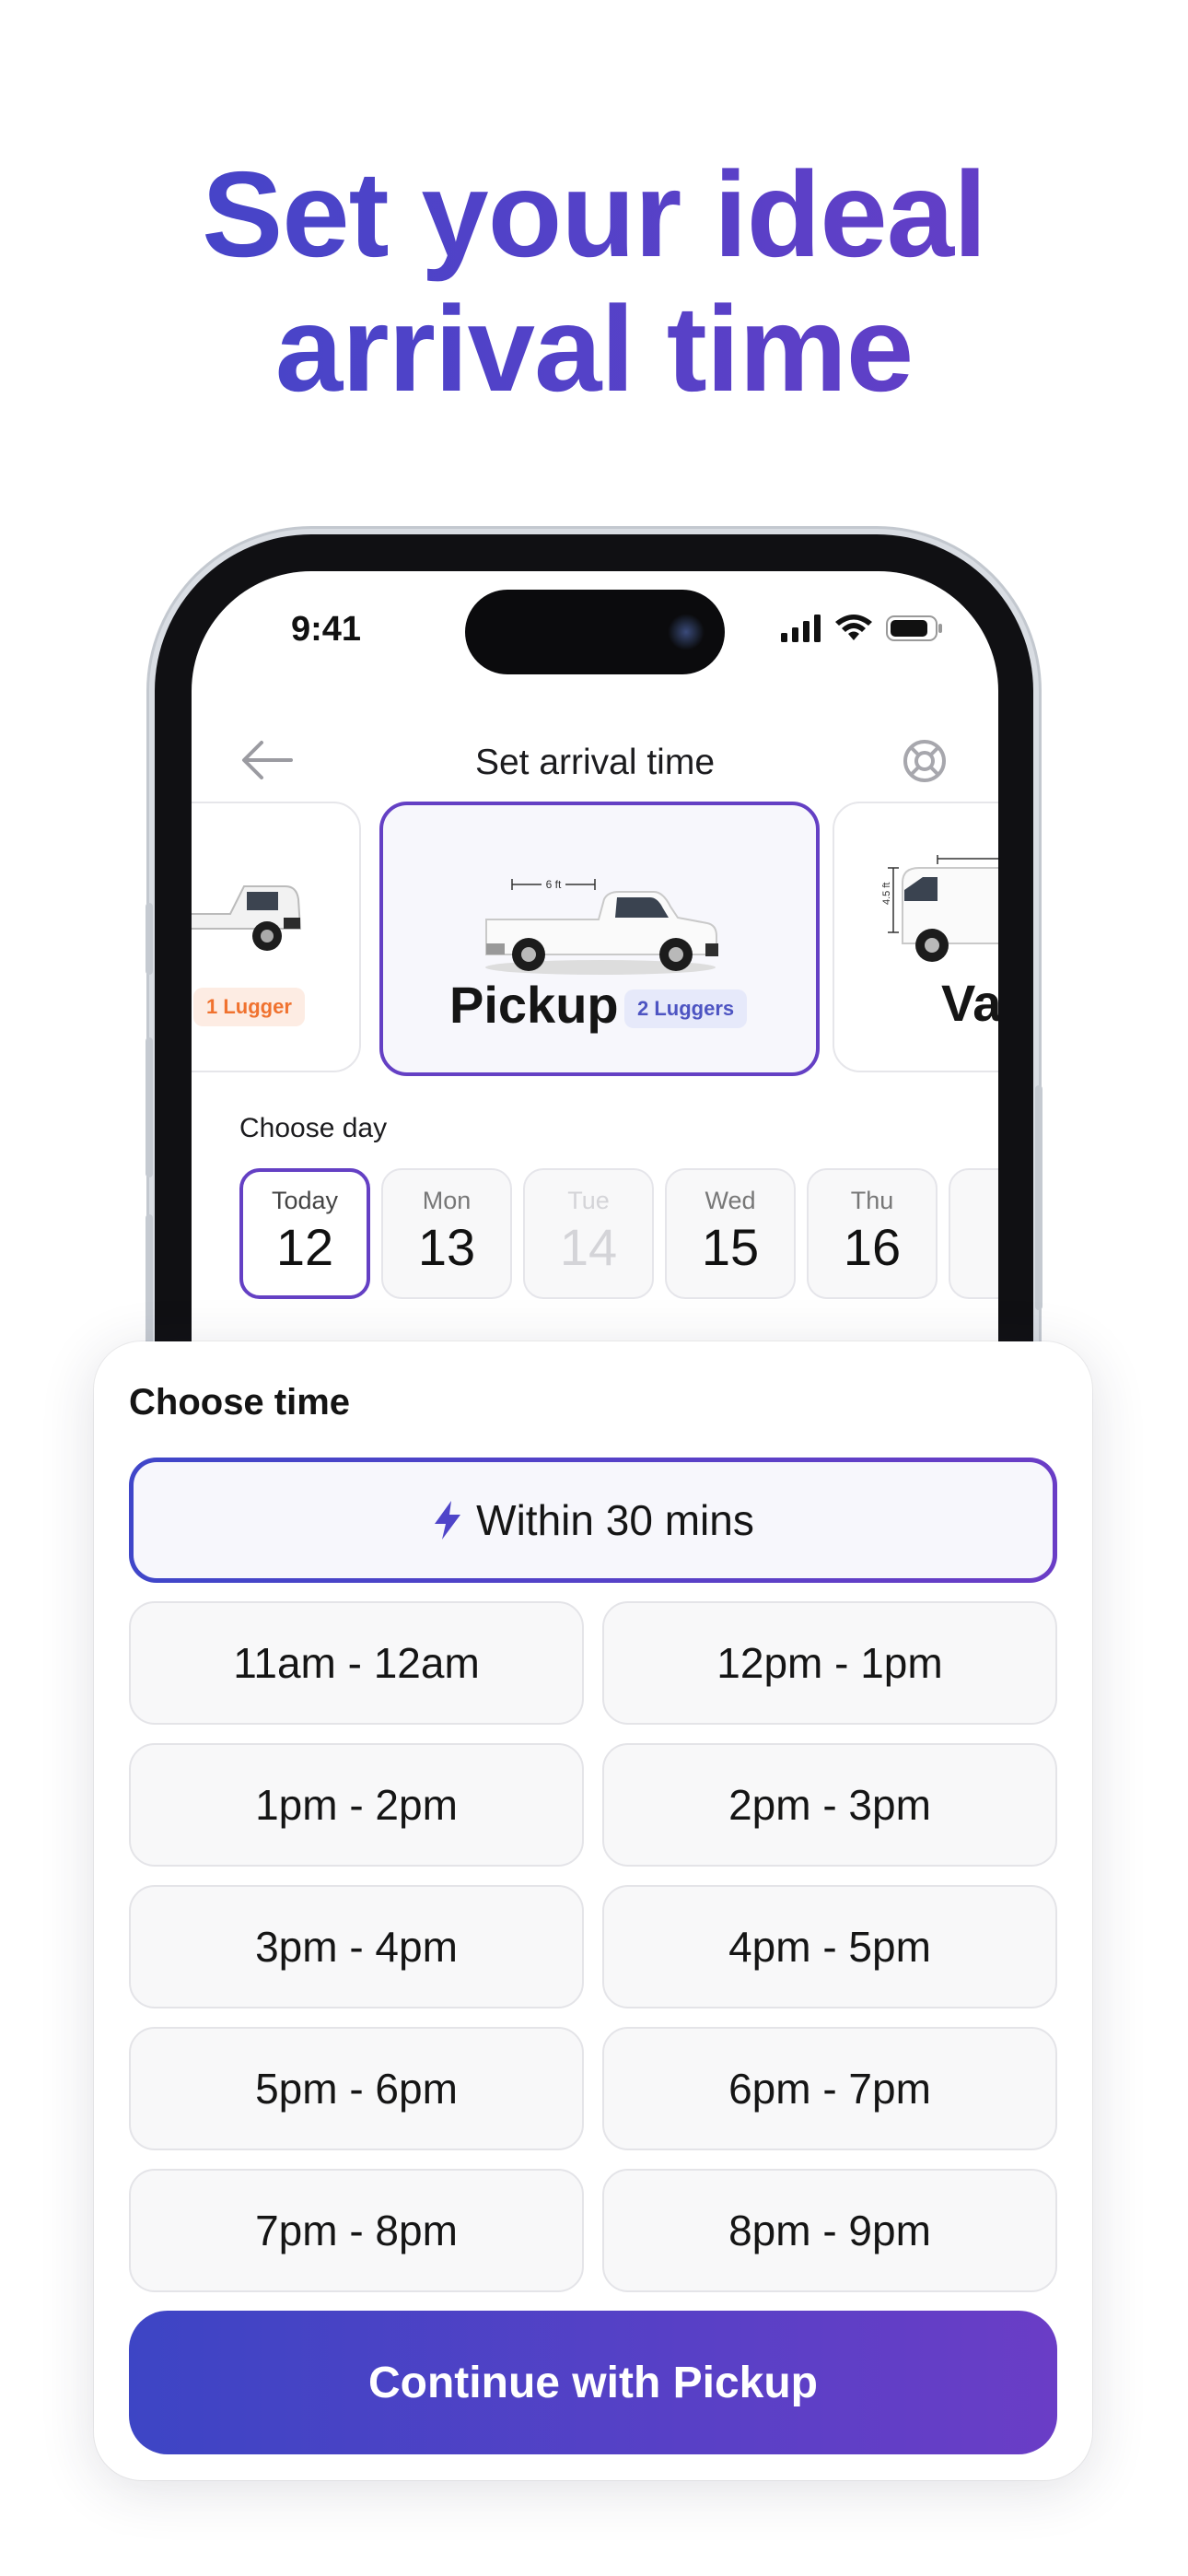  I want to click on phone-volume-down, so click(149, 1284).